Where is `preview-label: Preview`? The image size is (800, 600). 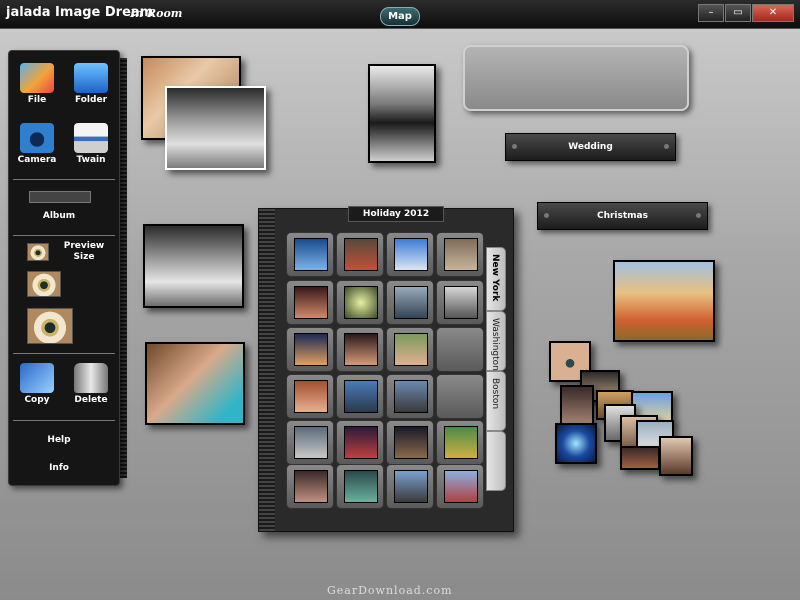
preview-label: Preview is located at coordinates (84, 246).